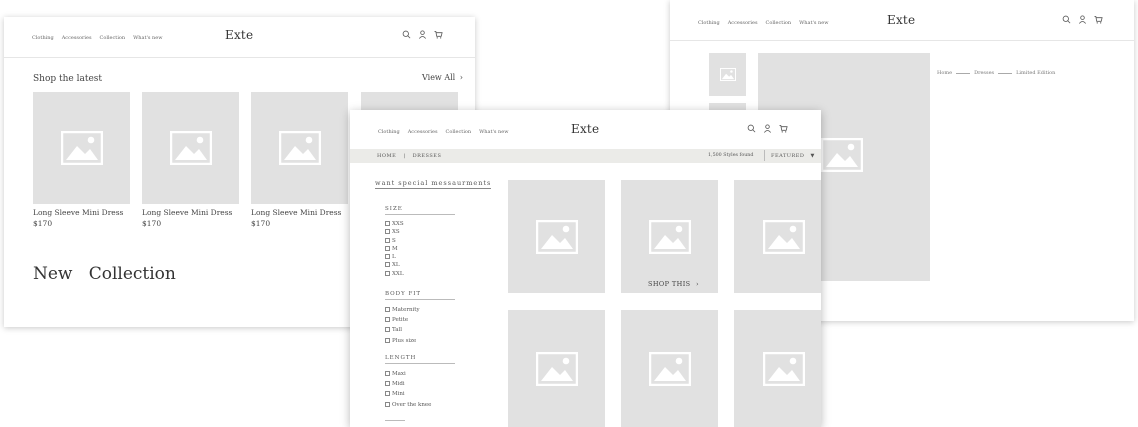 This screenshot has width=1138, height=427. I want to click on thumbnail-image, so click(727, 74).